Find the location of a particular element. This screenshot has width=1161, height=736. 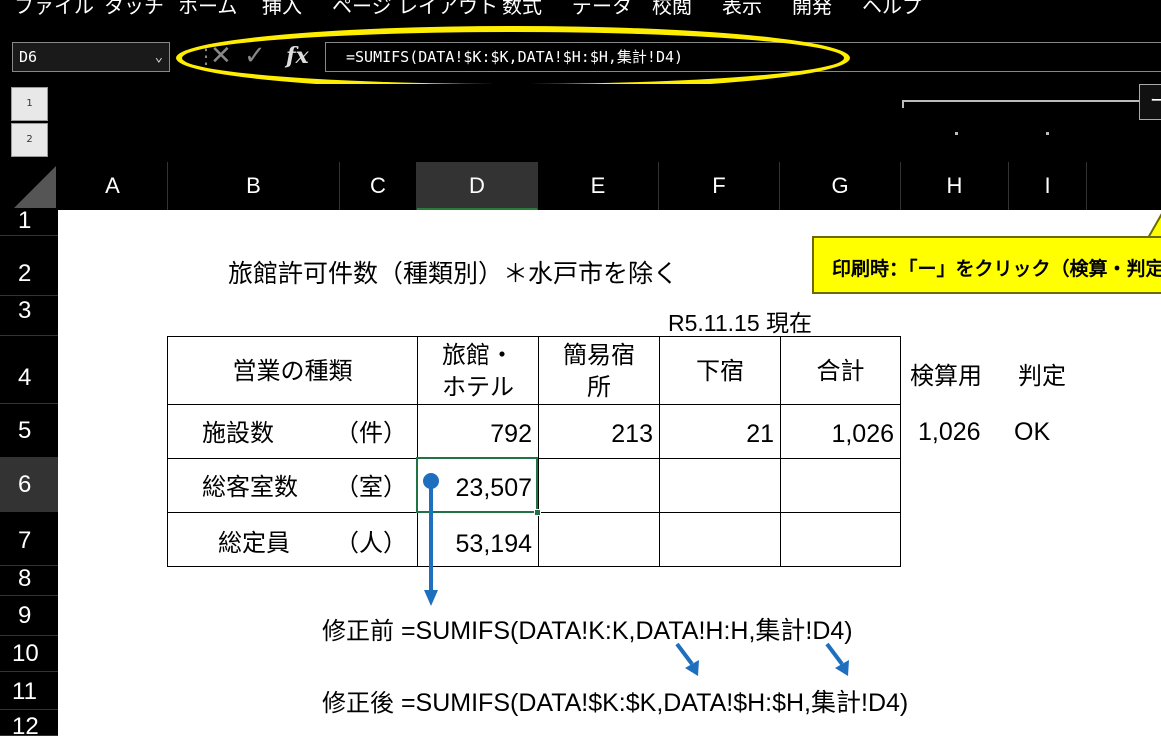

table-cell: 53,194 is located at coordinates (478, 539).